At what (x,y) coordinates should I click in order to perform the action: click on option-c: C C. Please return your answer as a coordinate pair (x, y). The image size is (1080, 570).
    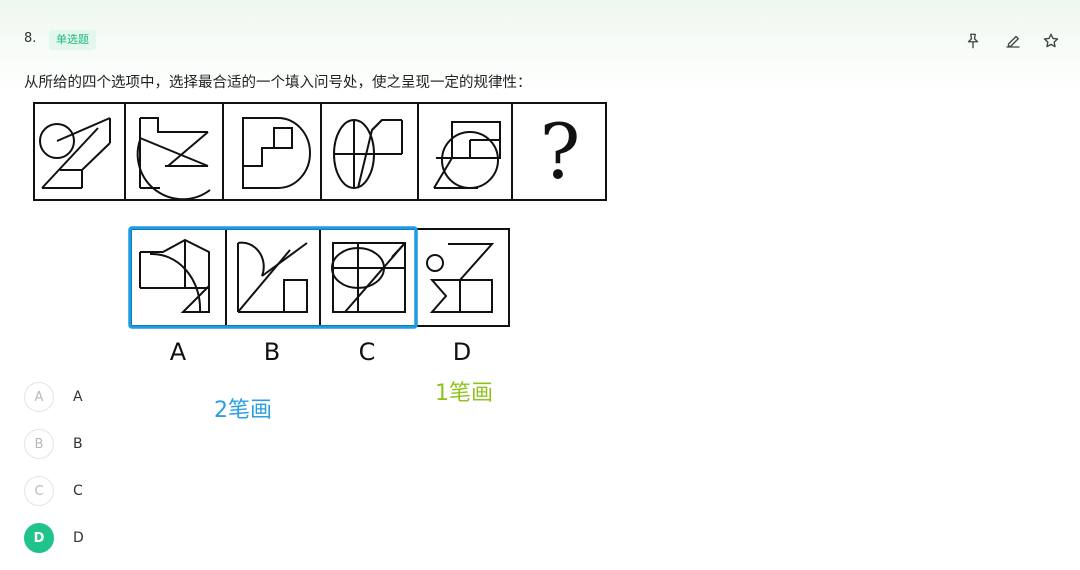
    Looking at the image, I should click on (53, 491).